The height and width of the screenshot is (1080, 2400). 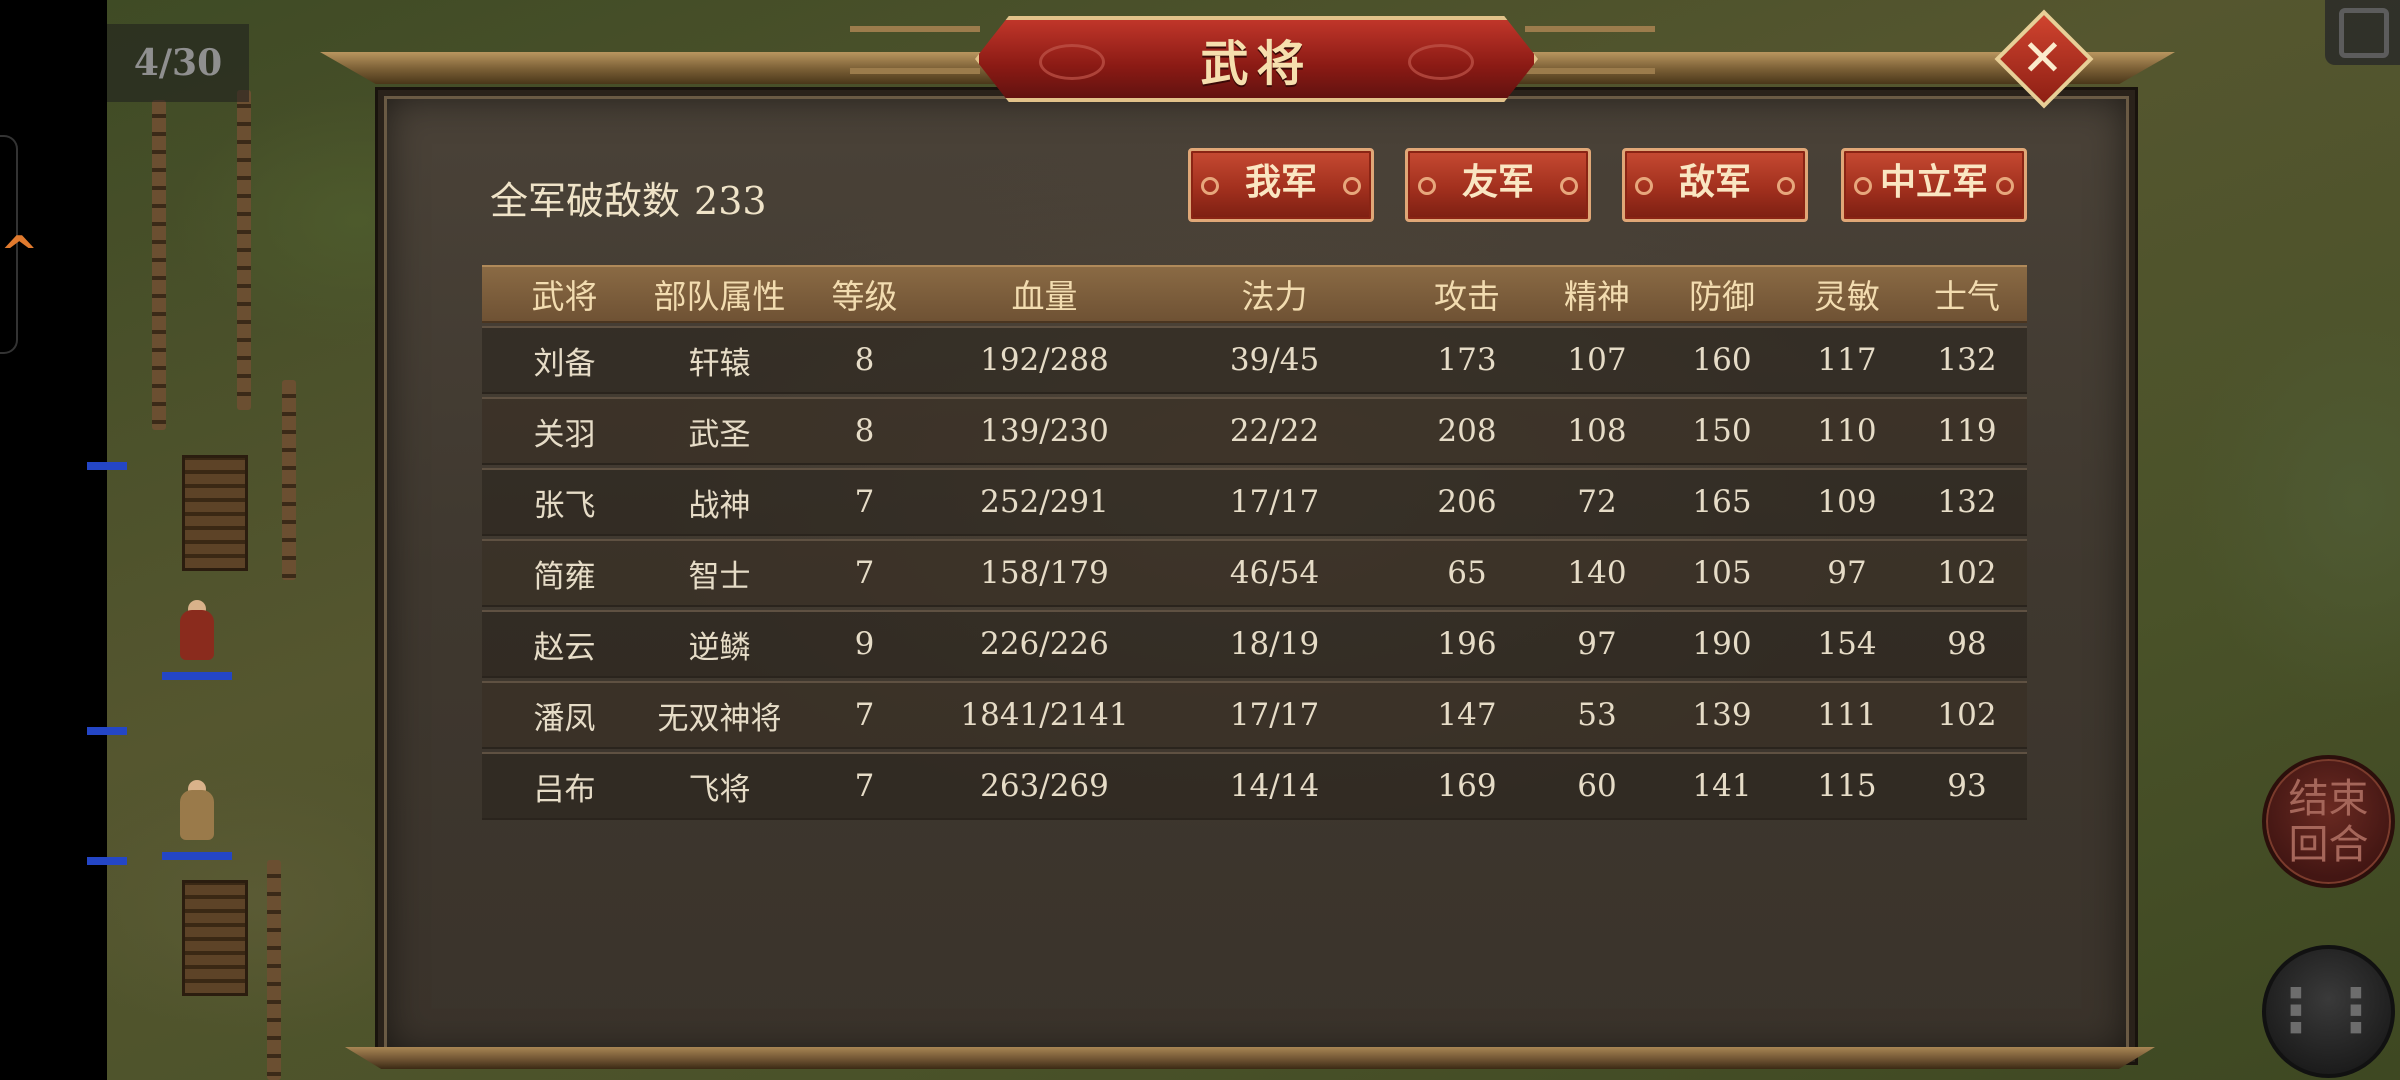 What do you see at coordinates (20, 253) in the screenshot?
I see `chevron-icon: ^` at bounding box center [20, 253].